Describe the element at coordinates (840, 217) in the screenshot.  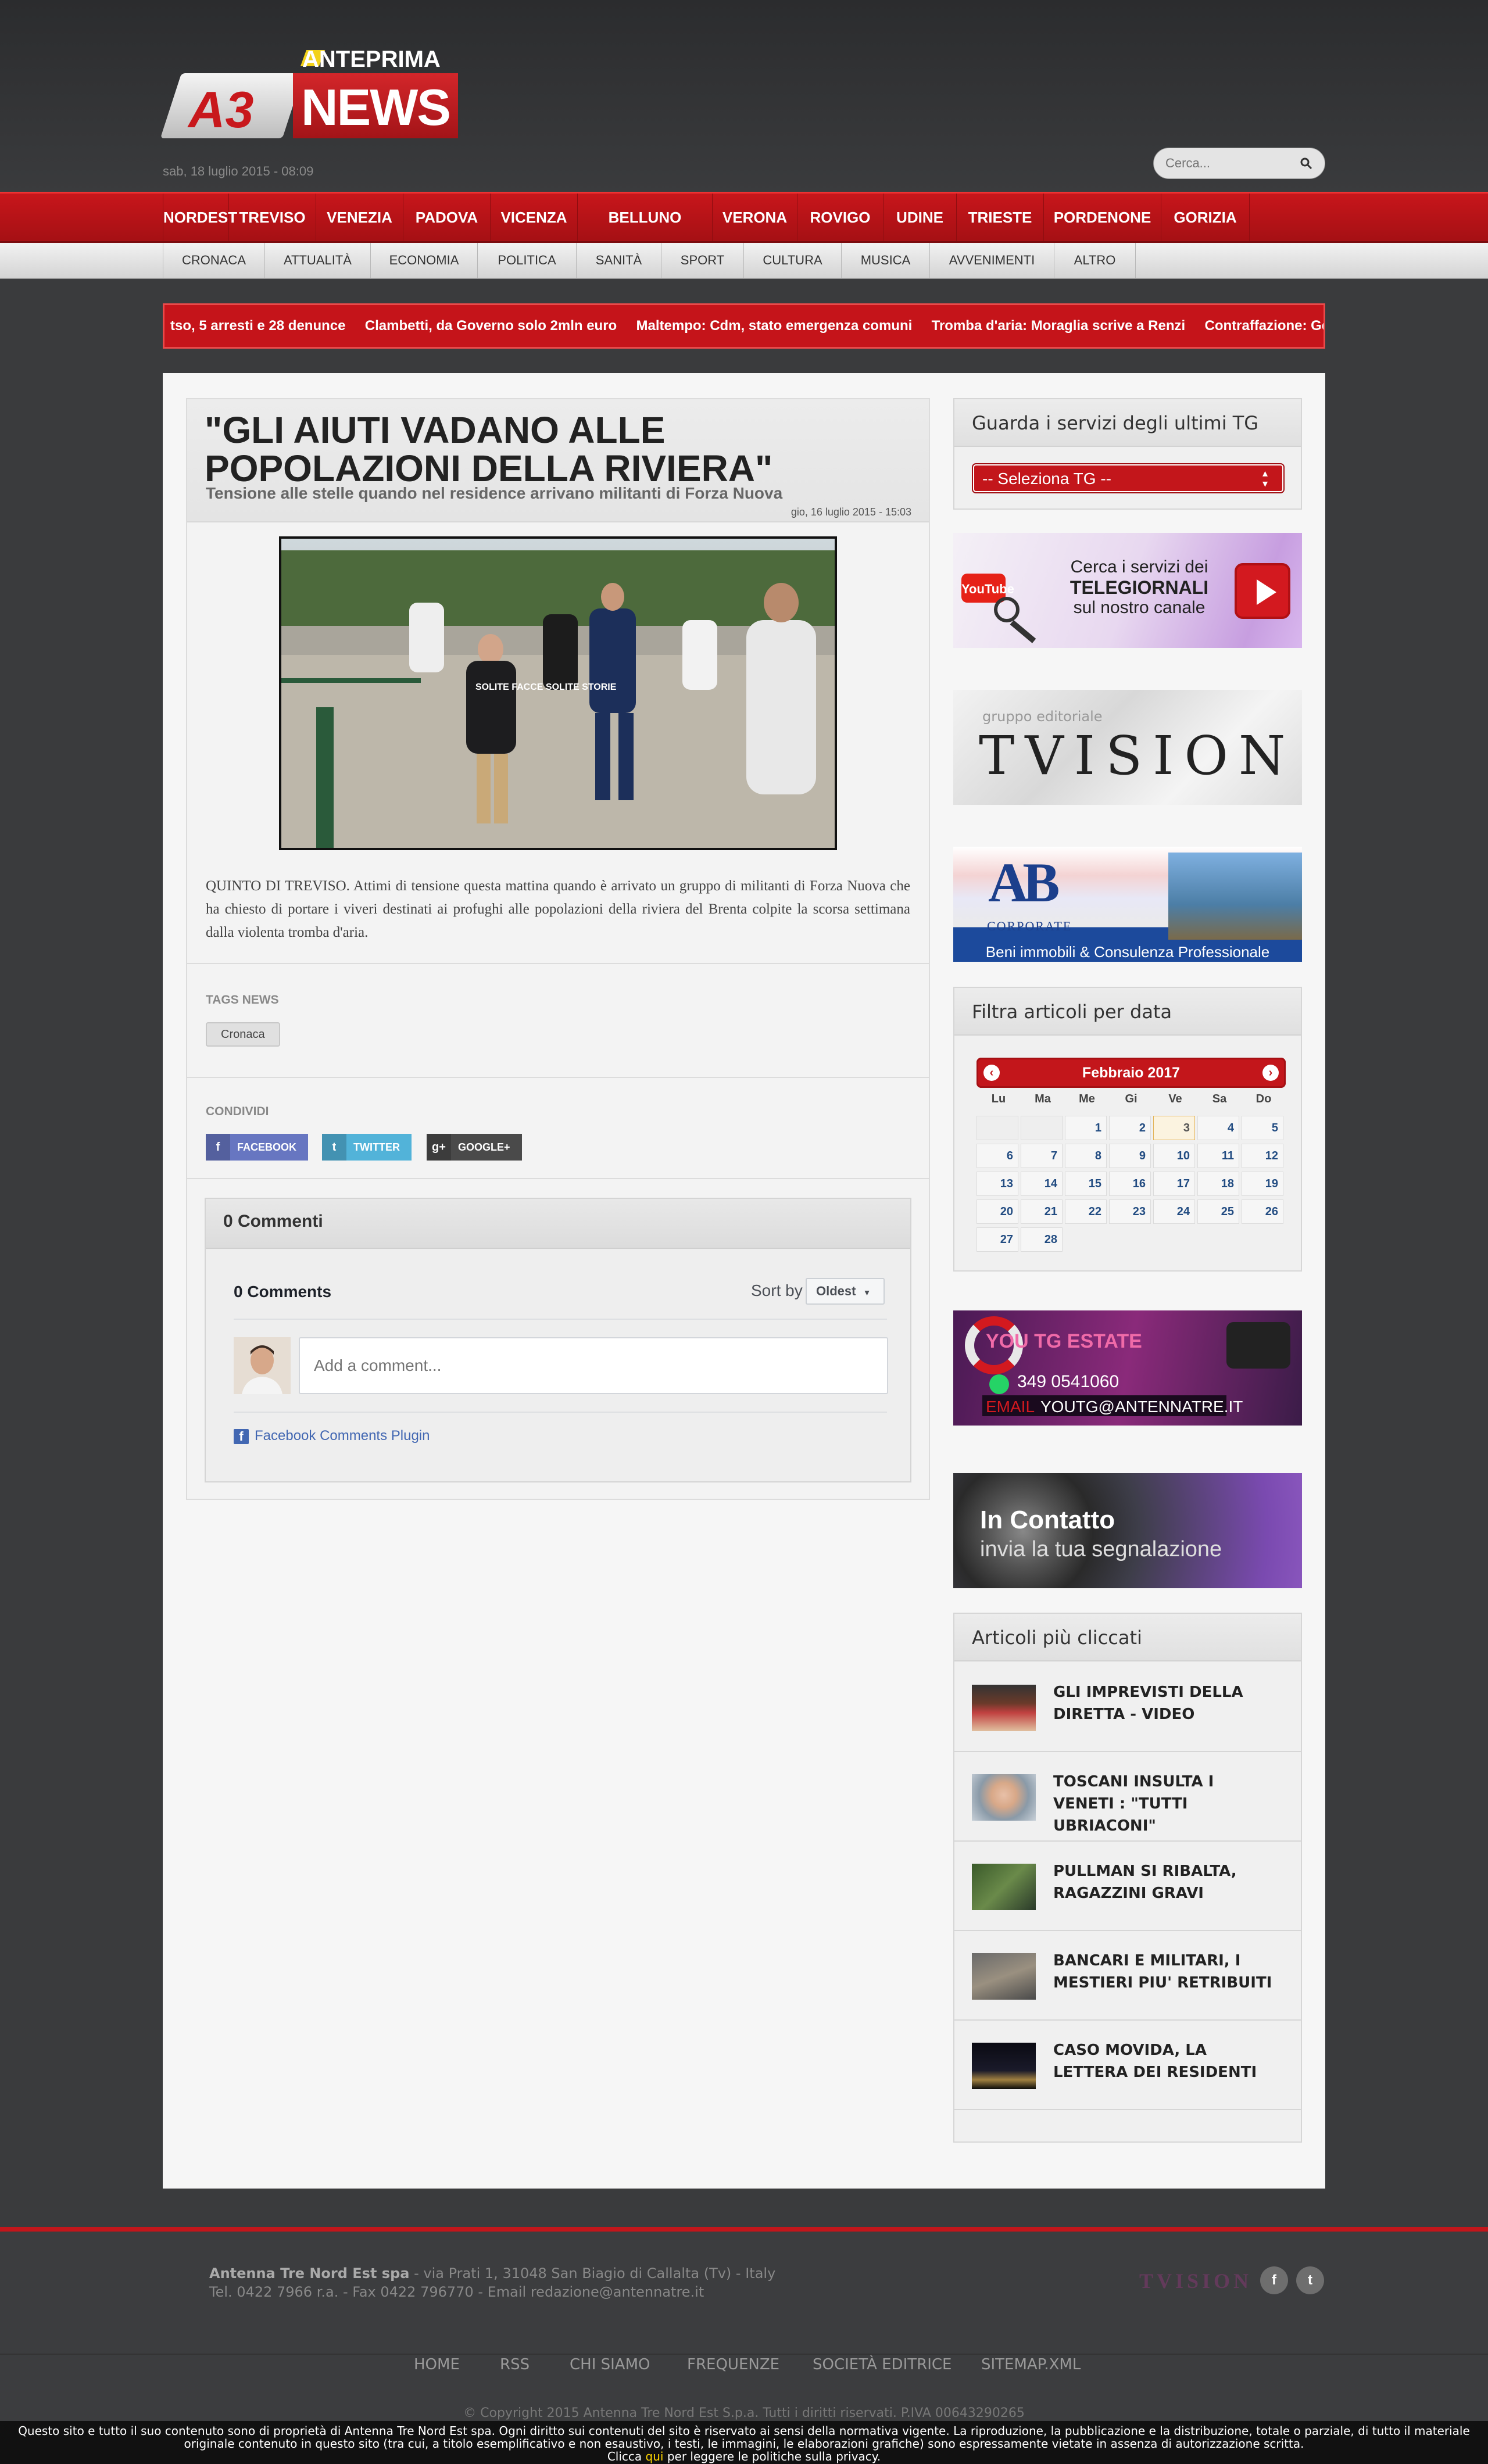
I see `nav-item-rovigo: ROVIGO` at that location.